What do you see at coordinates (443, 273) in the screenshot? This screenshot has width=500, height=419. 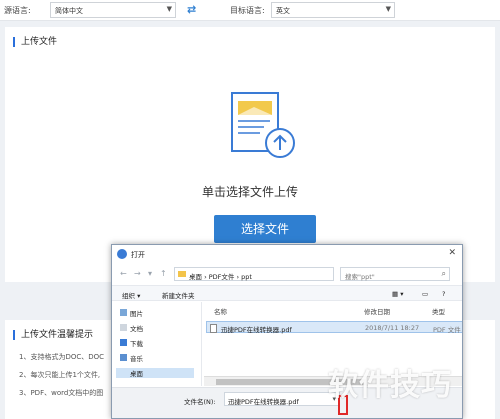 I see `search-icon: ⌕` at bounding box center [443, 273].